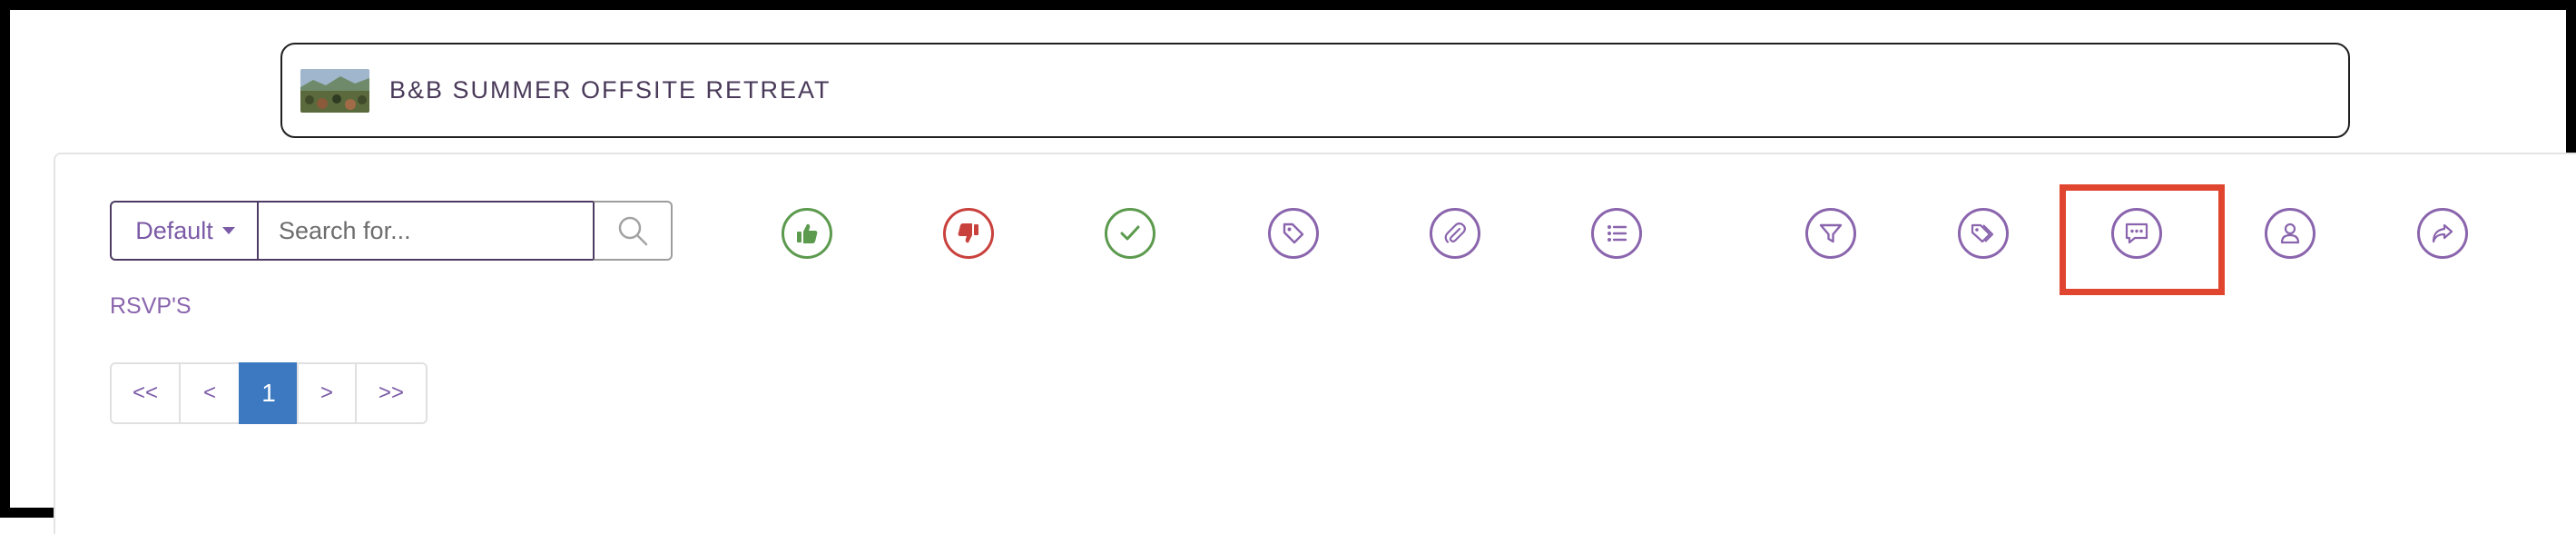 The height and width of the screenshot is (534, 2576). Describe the element at coordinates (145, 393) in the screenshot. I see `first-page-button: <<` at that location.